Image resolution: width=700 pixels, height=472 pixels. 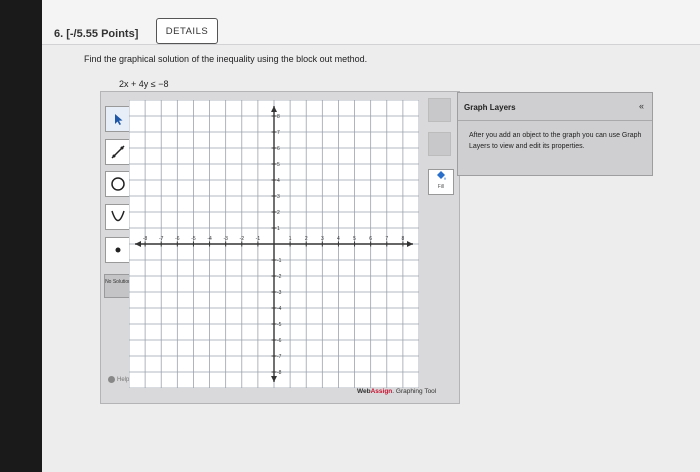 What do you see at coordinates (225, 239) in the screenshot?
I see `x-tick-label: -3` at bounding box center [225, 239].